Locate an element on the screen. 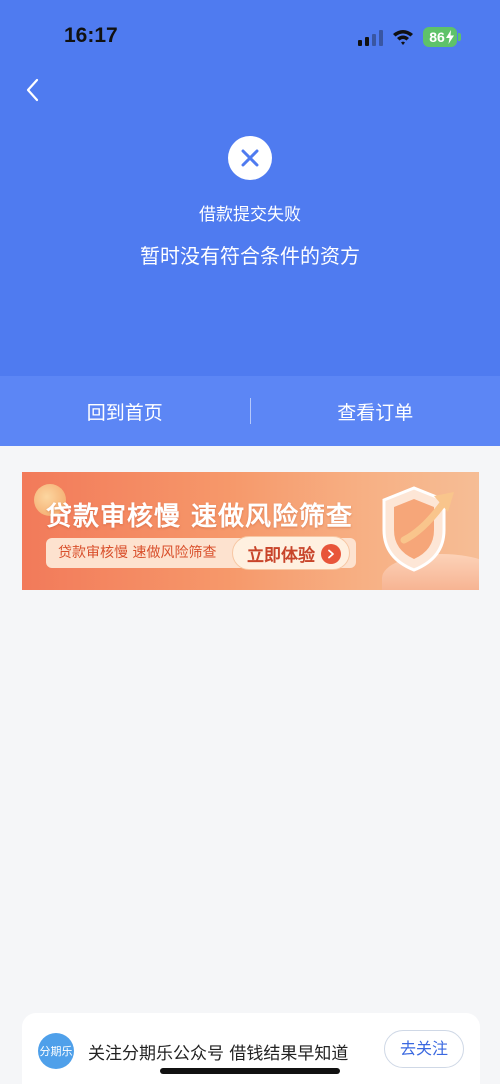 This screenshot has width=500, height=1084. follow-button: 去关注 is located at coordinates (424, 1049).